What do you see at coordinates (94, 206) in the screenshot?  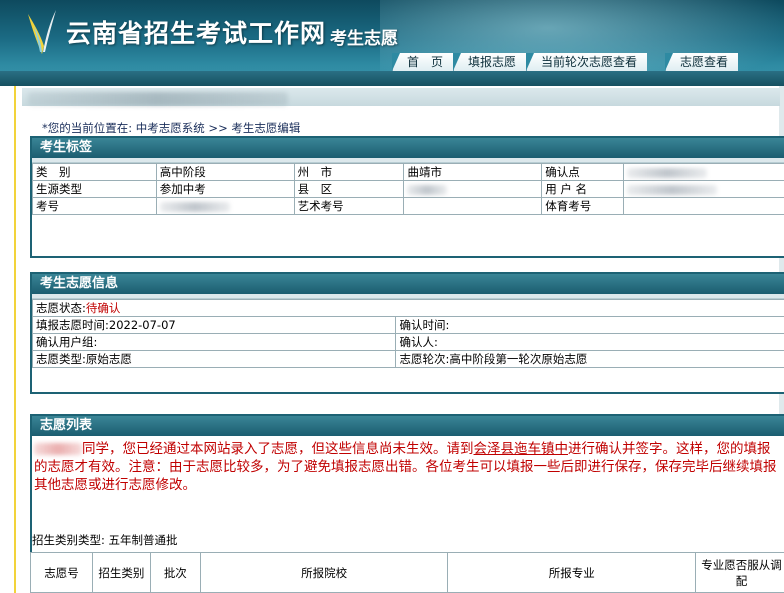 I see `label-exam-number: 考号` at bounding box center [94, 206].